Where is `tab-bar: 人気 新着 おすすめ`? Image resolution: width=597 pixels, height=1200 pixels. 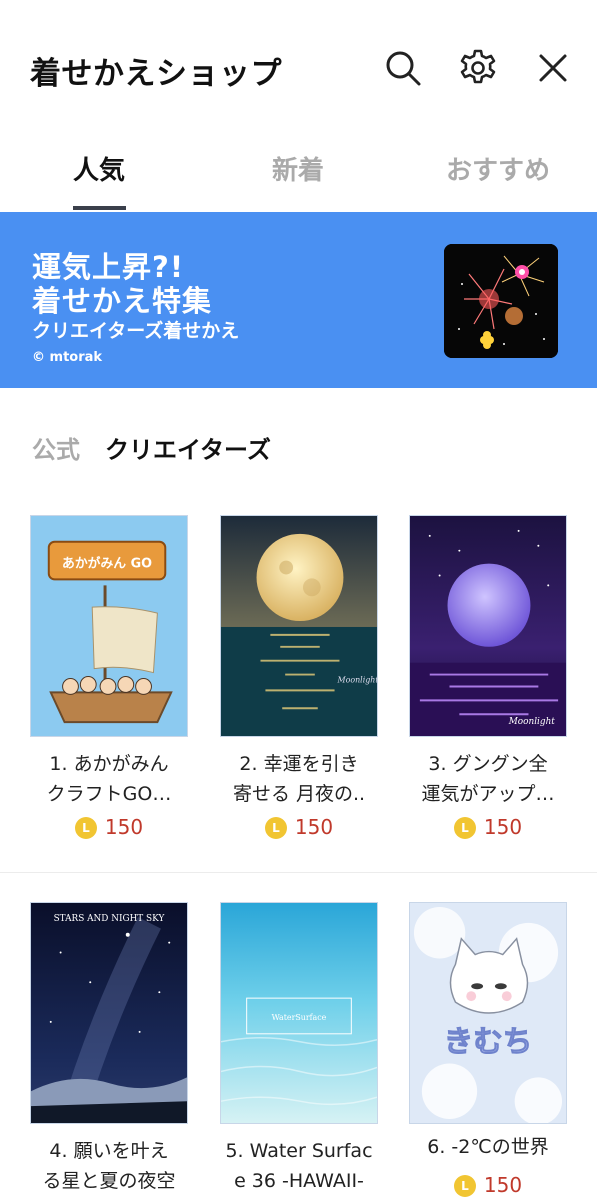 tab-bar: 人気 新着 おすすめ is located at coordinates (298, 171).